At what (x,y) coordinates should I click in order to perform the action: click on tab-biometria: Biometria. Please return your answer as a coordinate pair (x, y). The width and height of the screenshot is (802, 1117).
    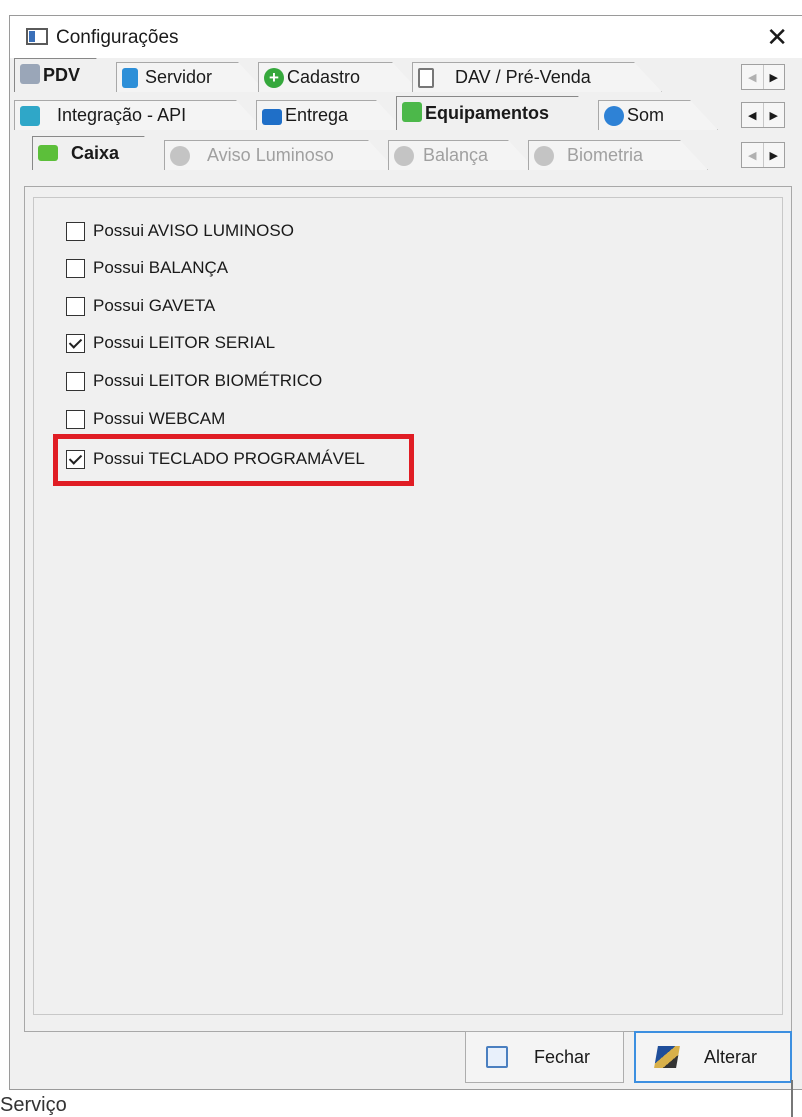
    Looking at the image, I should click on (618, 155).